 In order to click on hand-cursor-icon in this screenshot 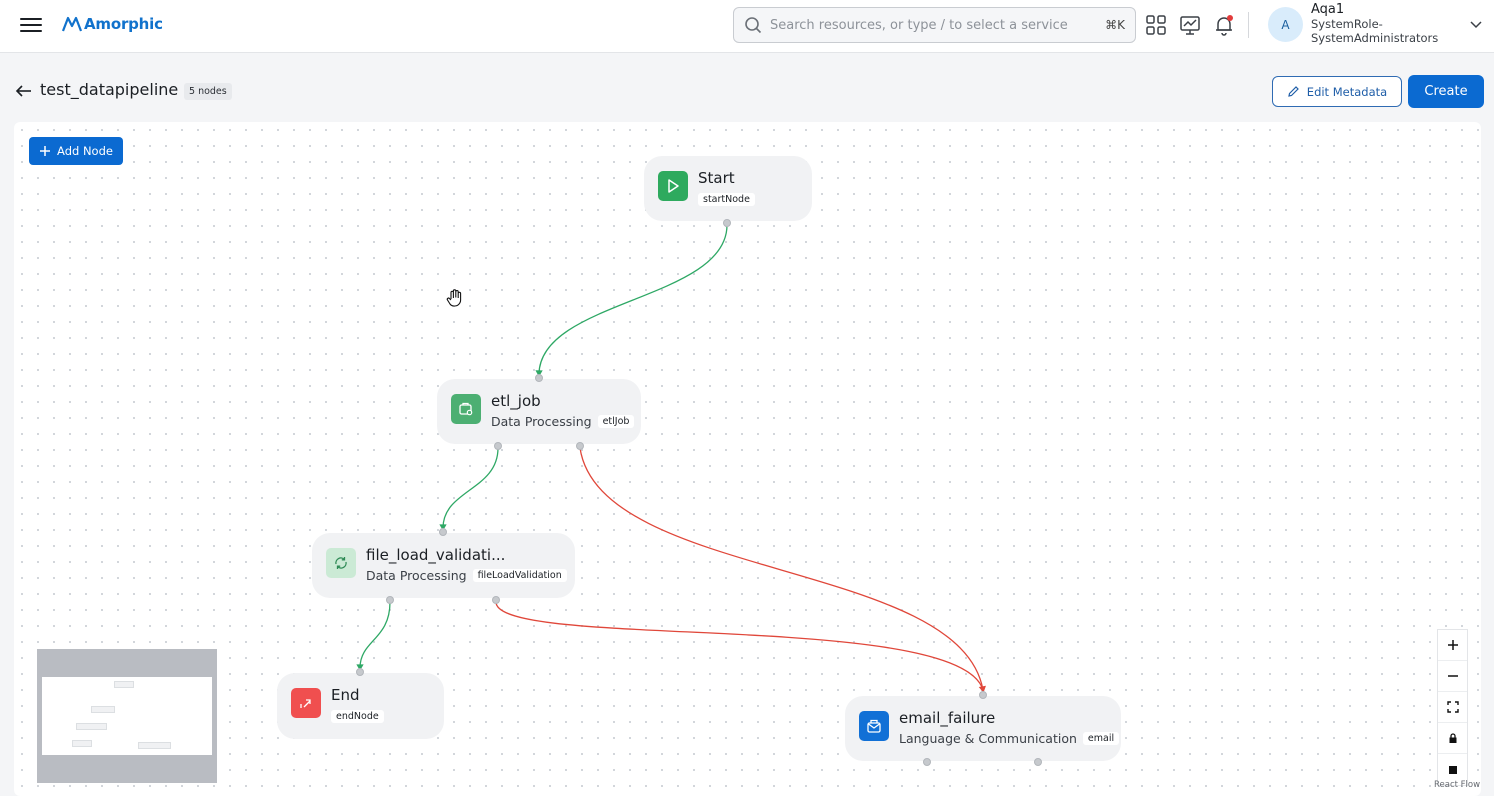, I will do `click(454, 298)`.